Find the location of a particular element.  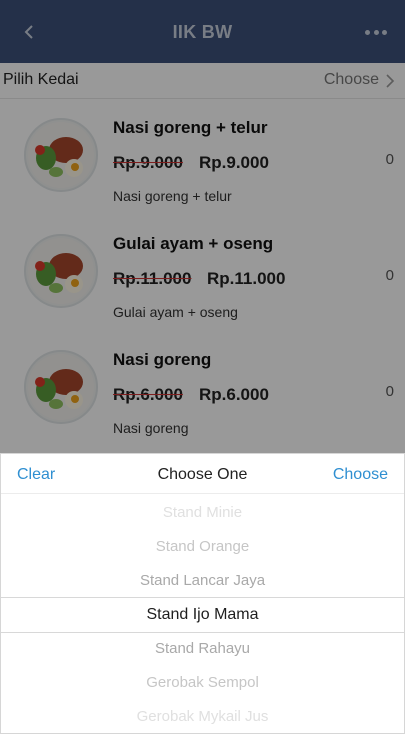

picker-option: Stand Lancar Jaya is located at coordinates (202, 581).